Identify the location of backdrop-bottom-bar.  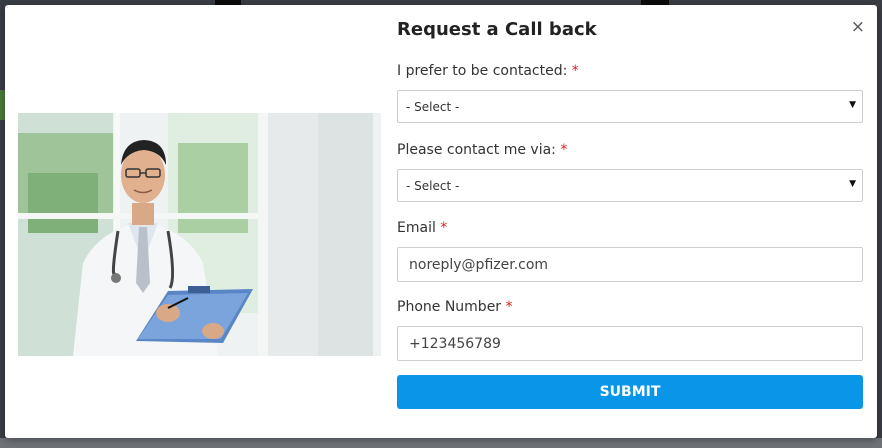
(441, 443).